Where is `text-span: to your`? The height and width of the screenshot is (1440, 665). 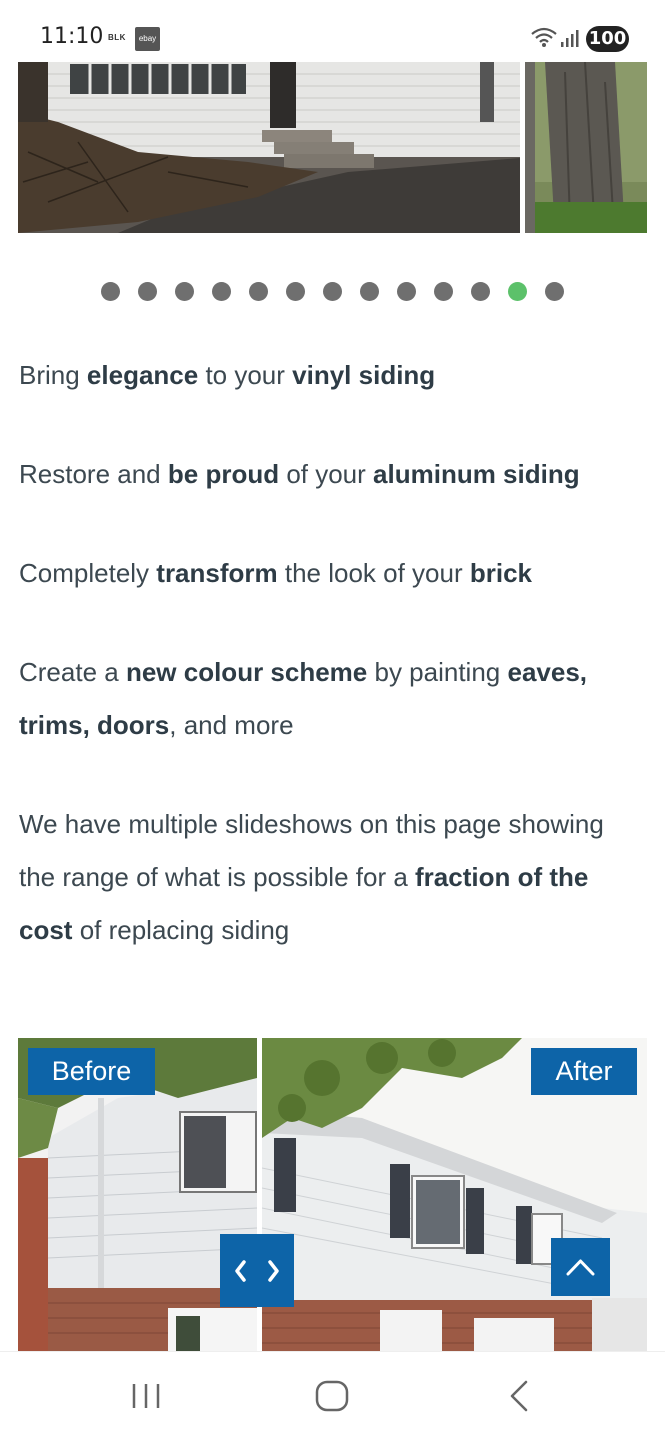 text-span: to your is located at coordinates (245, 375).